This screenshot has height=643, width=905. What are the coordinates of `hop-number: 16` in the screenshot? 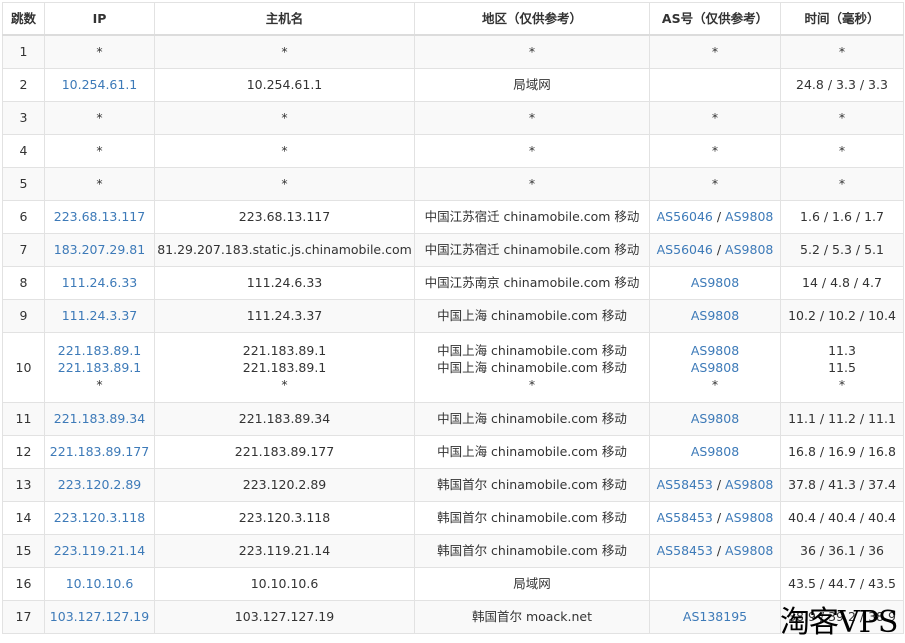 It's located at (23, 583).